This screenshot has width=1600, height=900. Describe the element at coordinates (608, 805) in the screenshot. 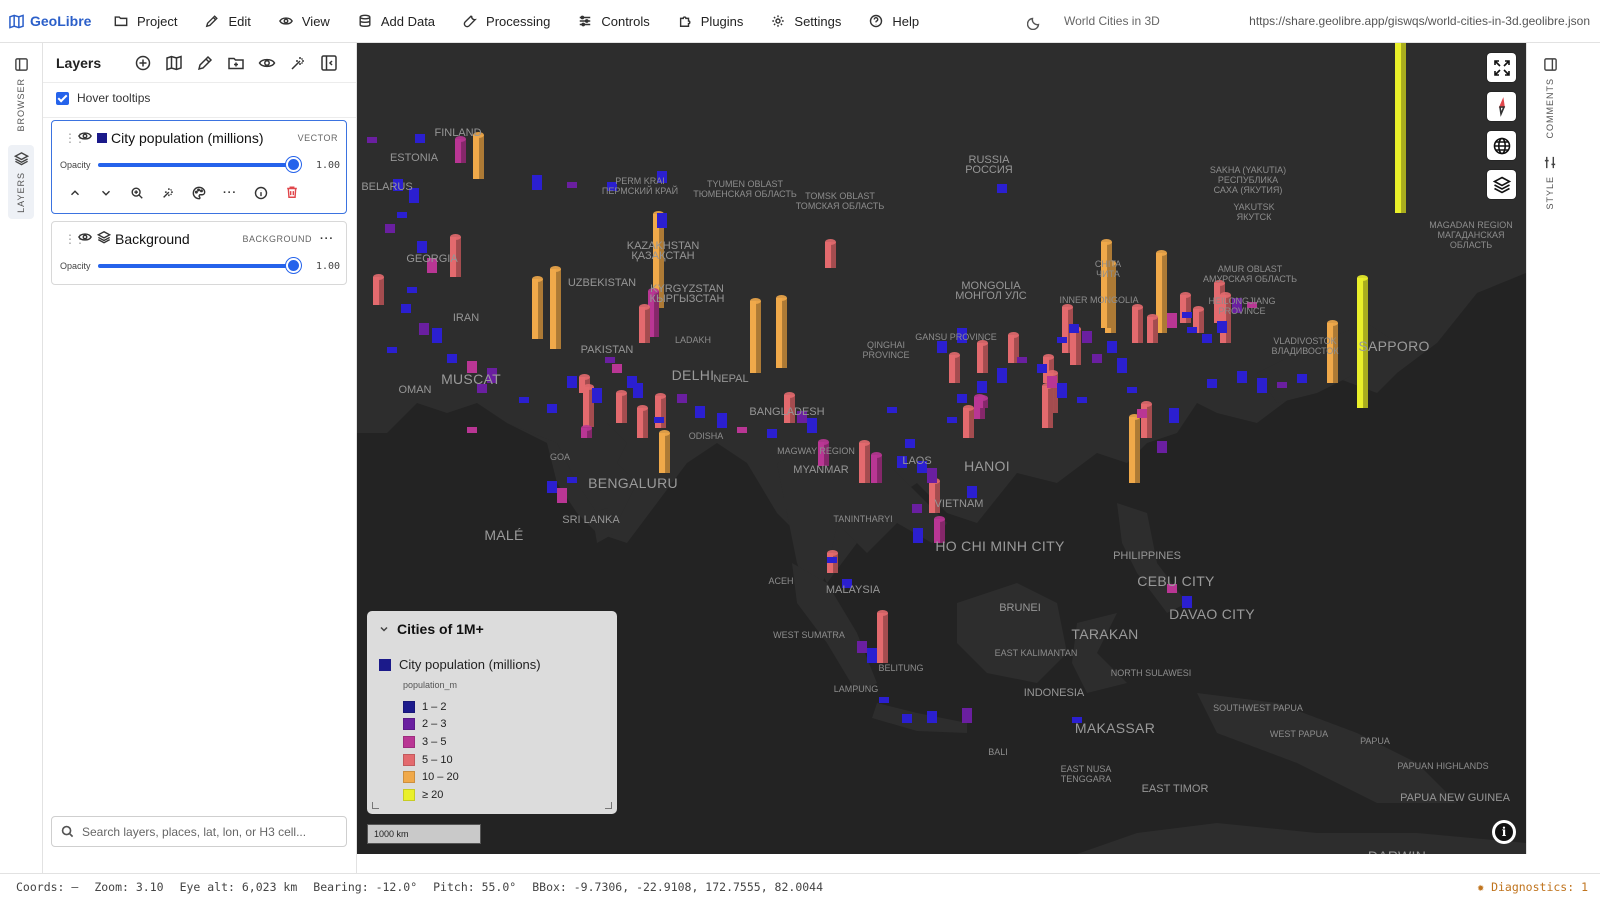

I see `resize-handle` at that location.